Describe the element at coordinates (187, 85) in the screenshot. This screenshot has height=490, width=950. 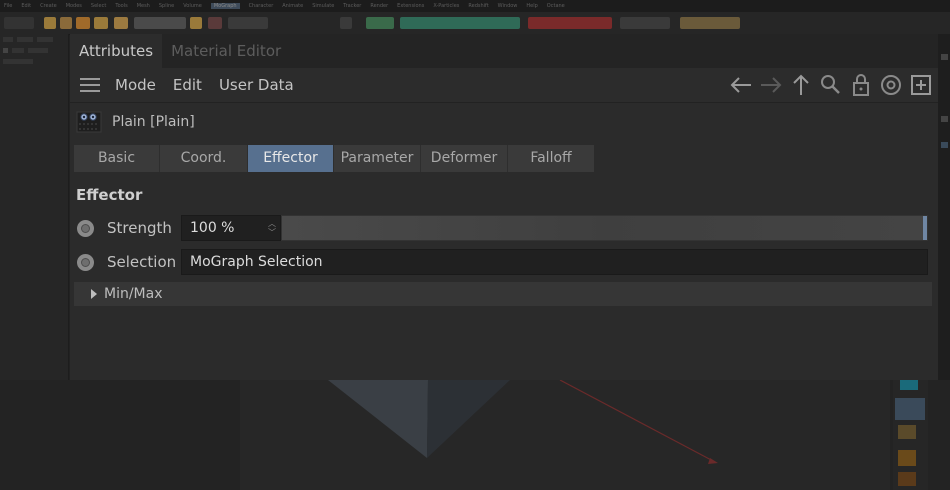
I see `menu-edit: Edit` at that location.